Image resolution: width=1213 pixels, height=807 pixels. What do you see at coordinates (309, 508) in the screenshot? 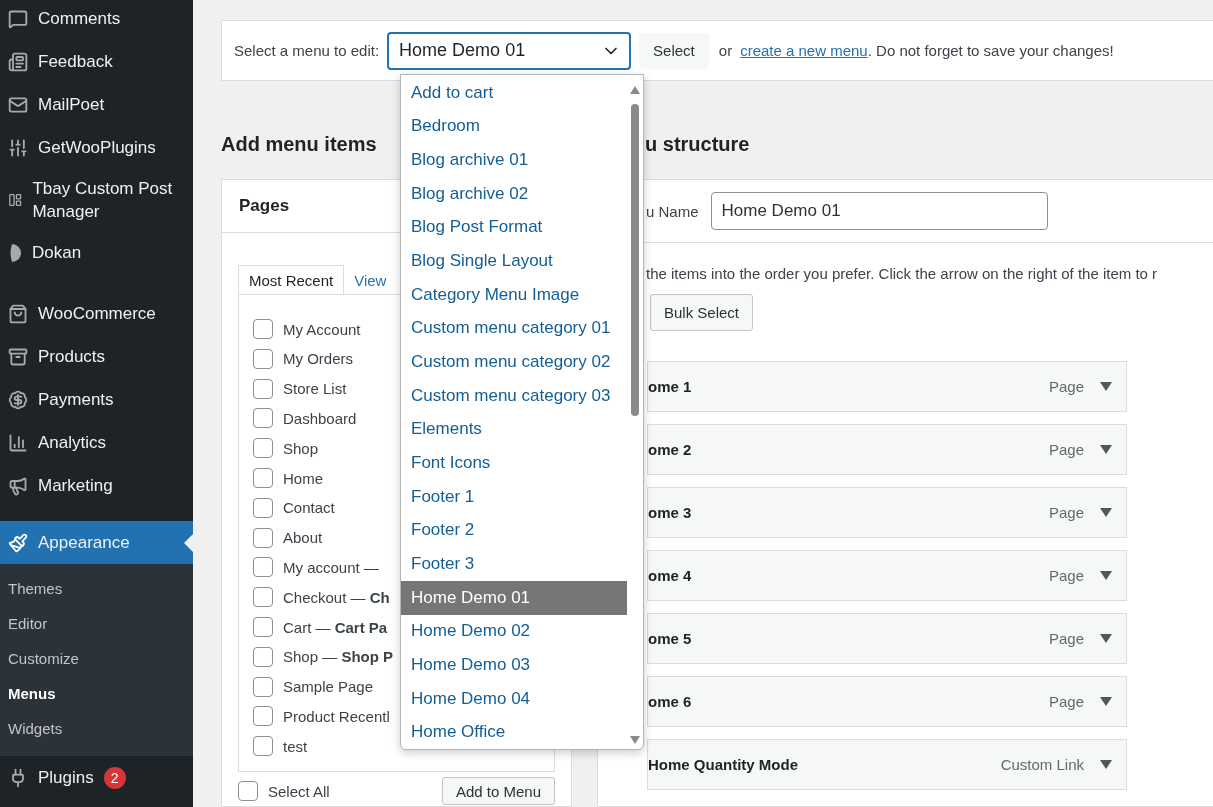
I see `page-label: Contact` at bounding box center [309, 508].